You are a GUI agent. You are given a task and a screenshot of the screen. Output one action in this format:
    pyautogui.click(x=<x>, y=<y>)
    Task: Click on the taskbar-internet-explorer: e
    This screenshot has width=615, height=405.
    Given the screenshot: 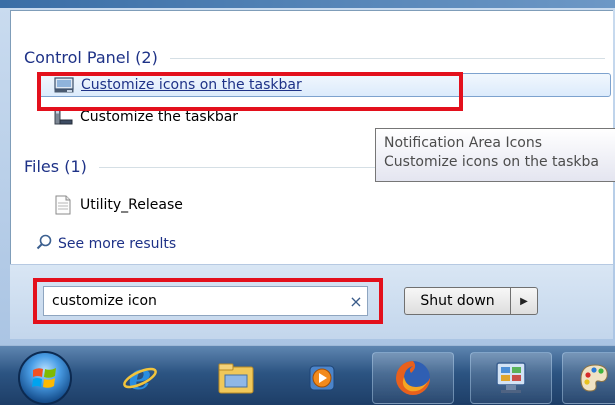 What is the action you would take?
    pyautogui.click(x=140, y=378)
    